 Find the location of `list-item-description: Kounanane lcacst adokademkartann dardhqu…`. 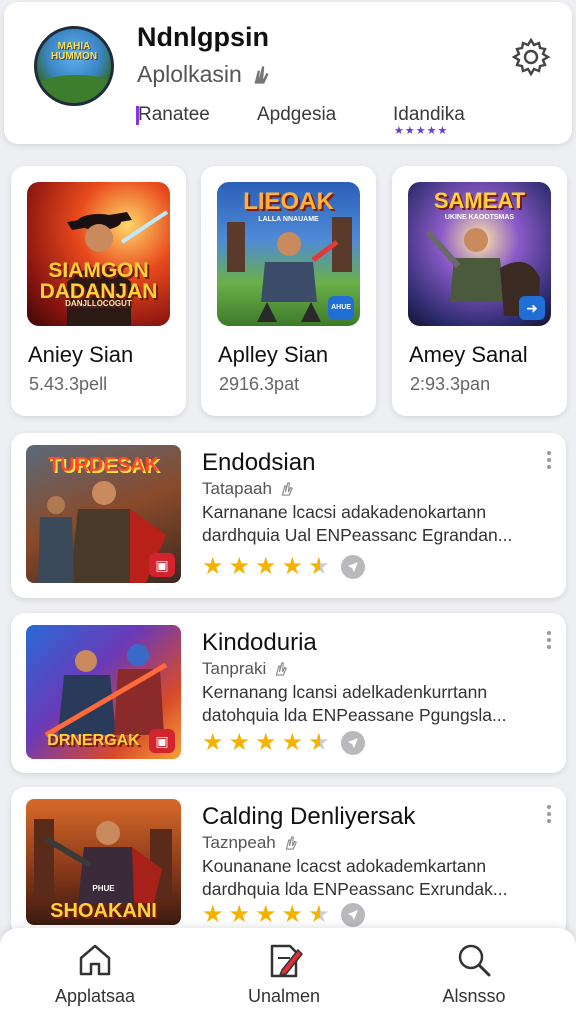

list-item-description: Kounanane lcacst adokademkartann dardhqu… is located at coordinates (355, 877).